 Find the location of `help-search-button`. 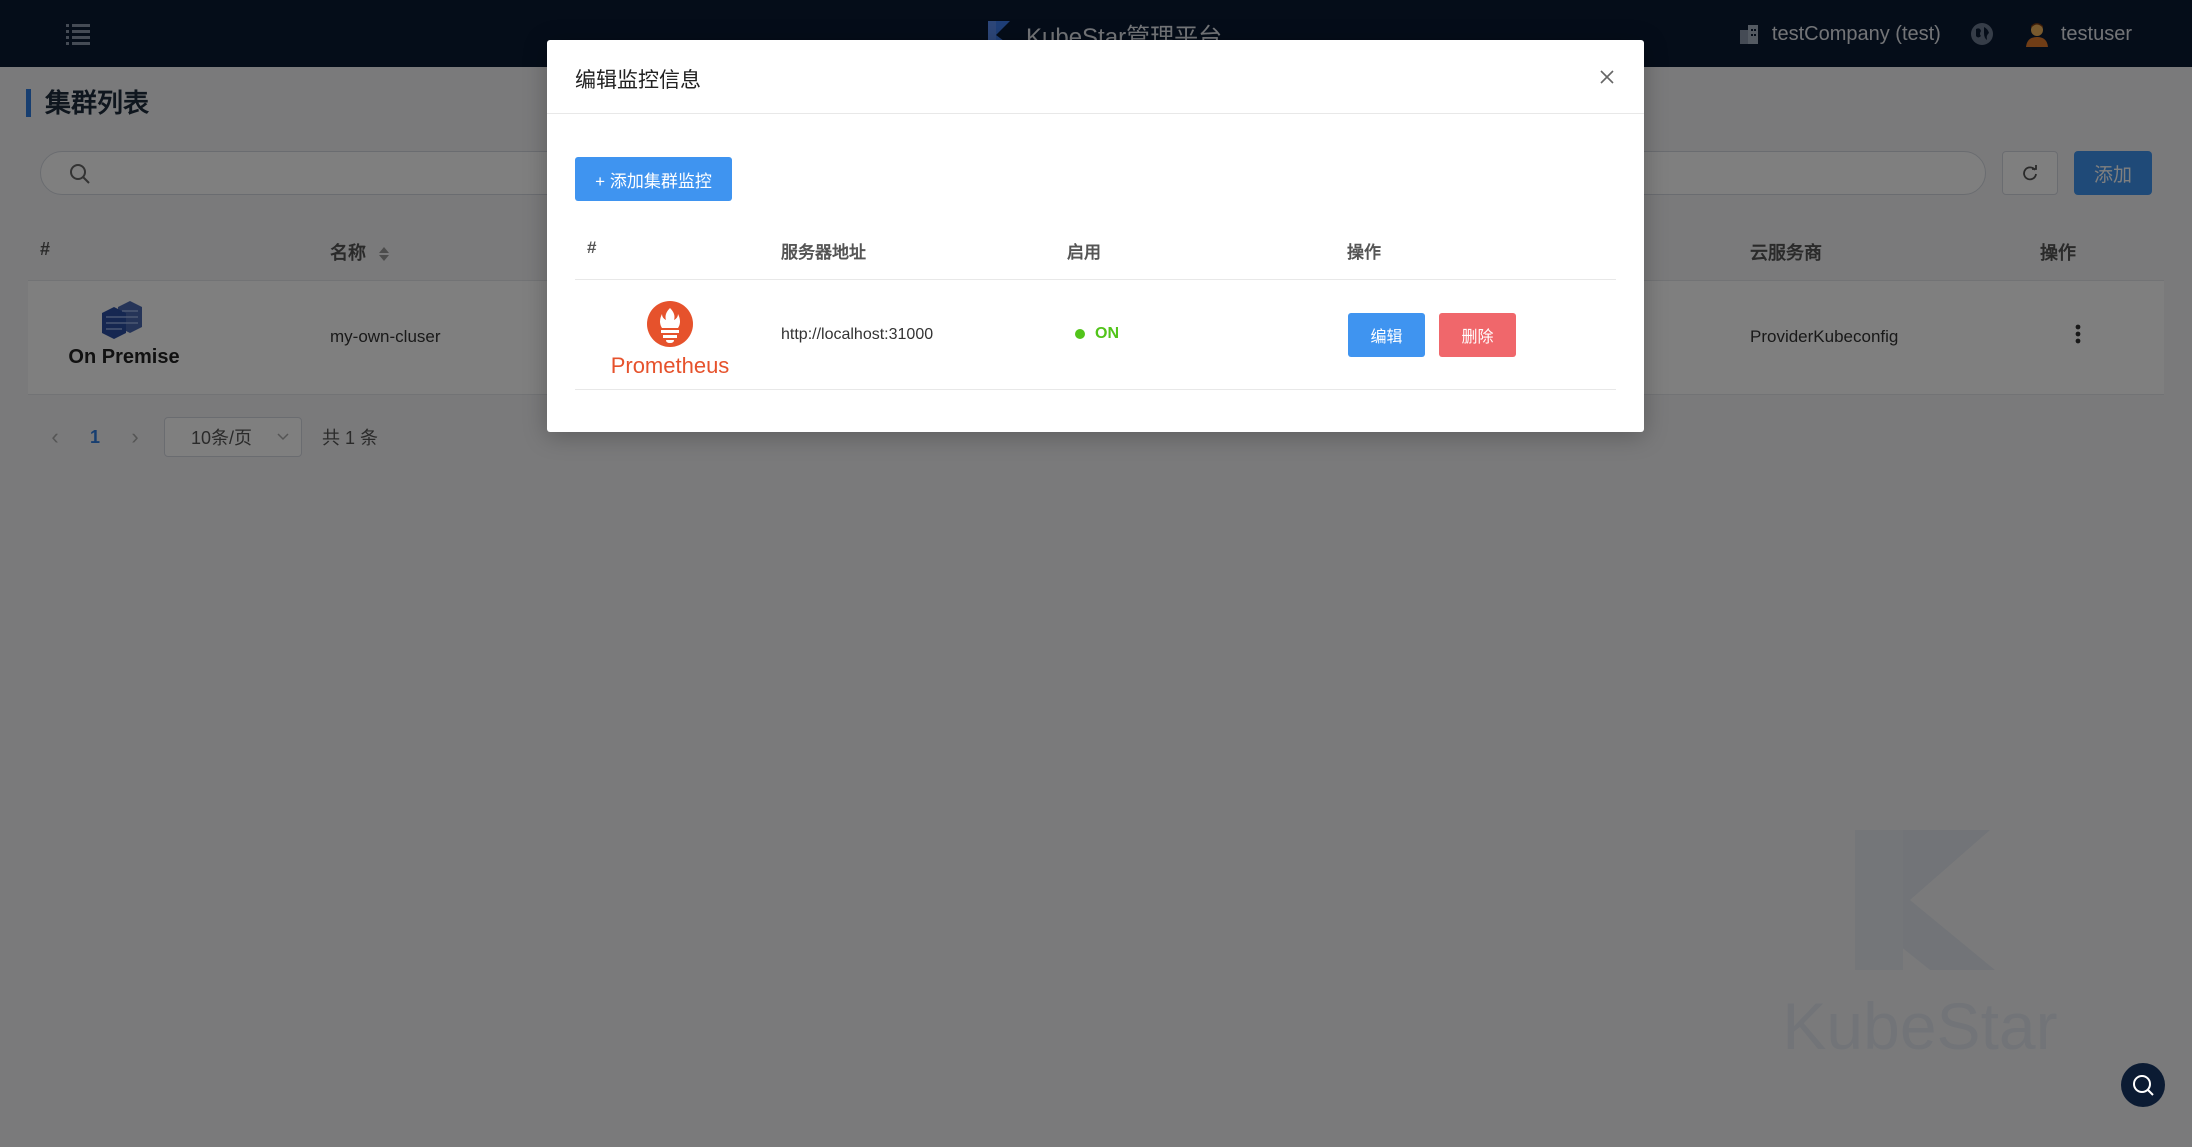

help-search-button is located at coordinates (2143, 1085).